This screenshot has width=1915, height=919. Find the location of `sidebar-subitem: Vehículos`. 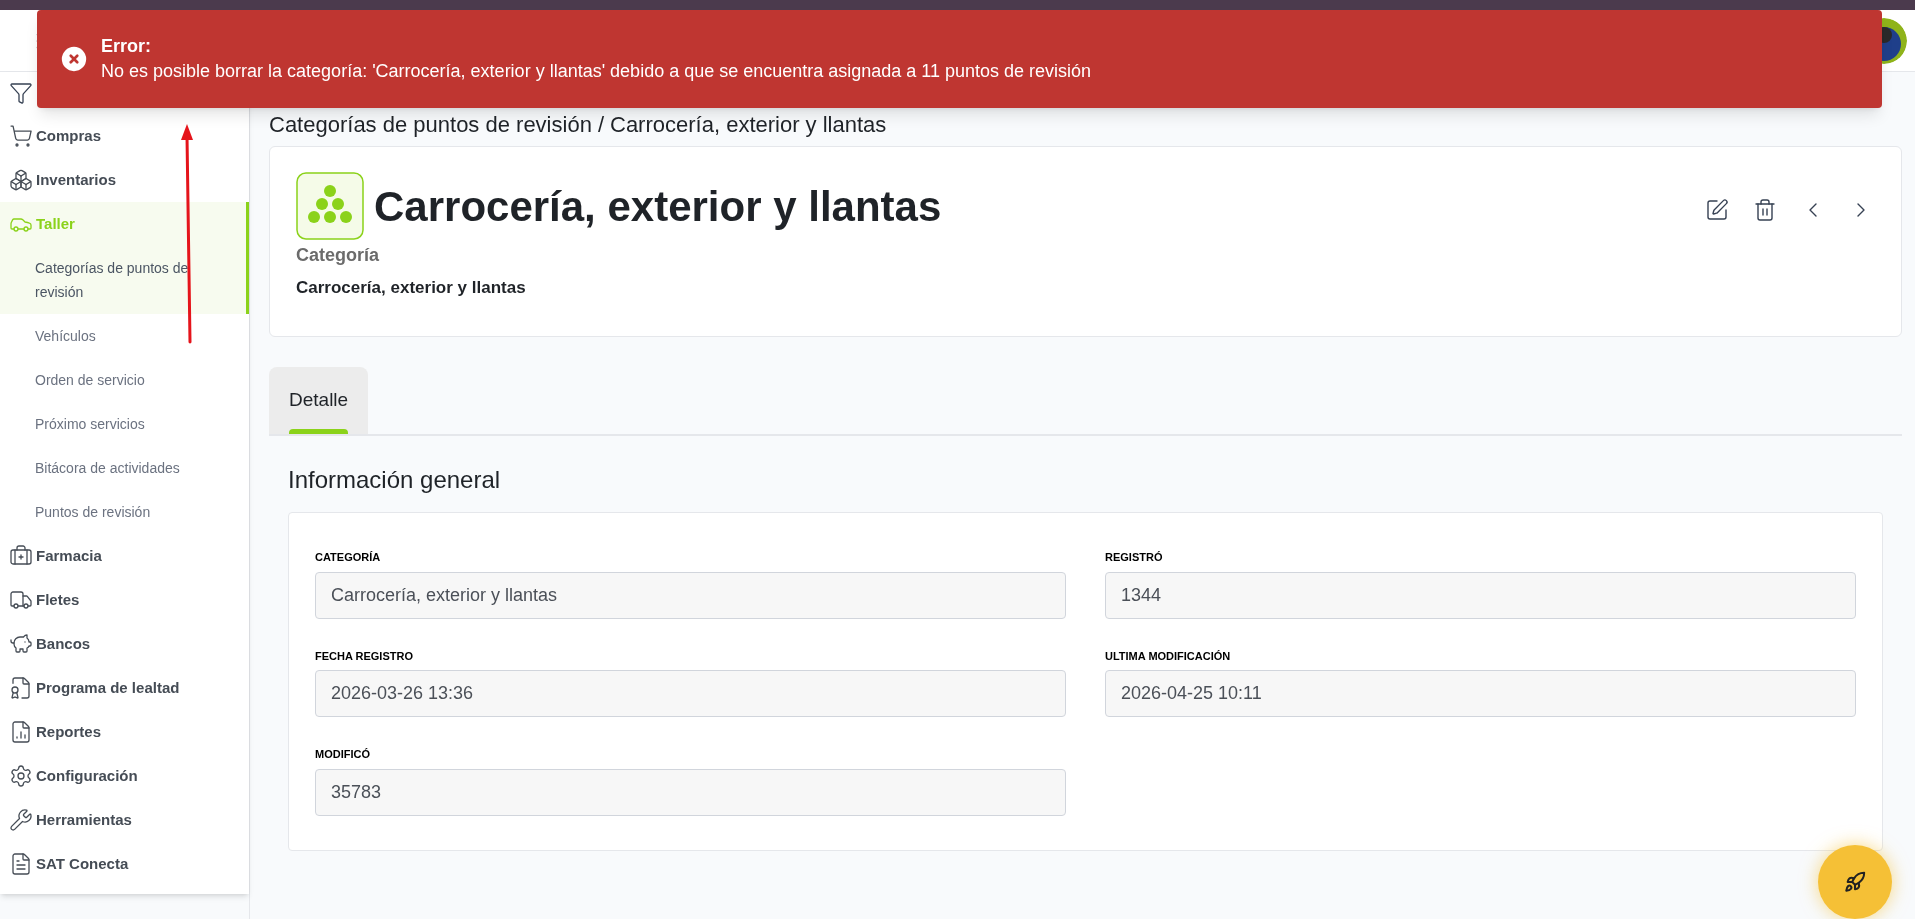

sidebar-subitem: Vehículos is located at coordinates (124, 336).